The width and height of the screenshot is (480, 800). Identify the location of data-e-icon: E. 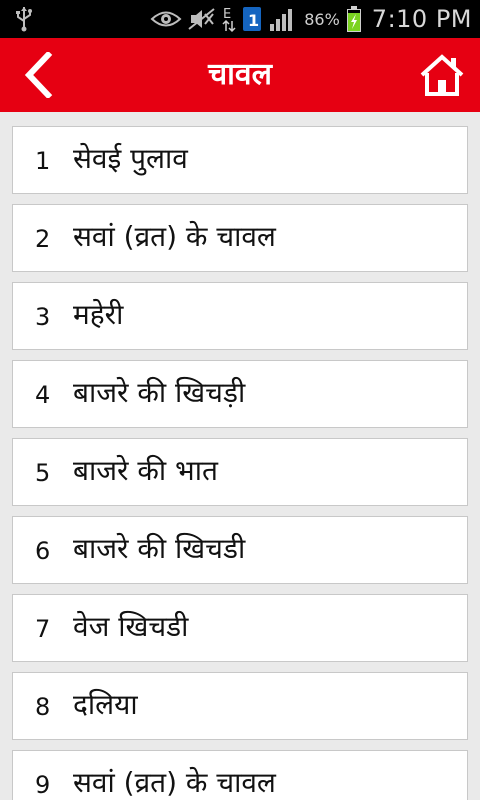
(229, 20).